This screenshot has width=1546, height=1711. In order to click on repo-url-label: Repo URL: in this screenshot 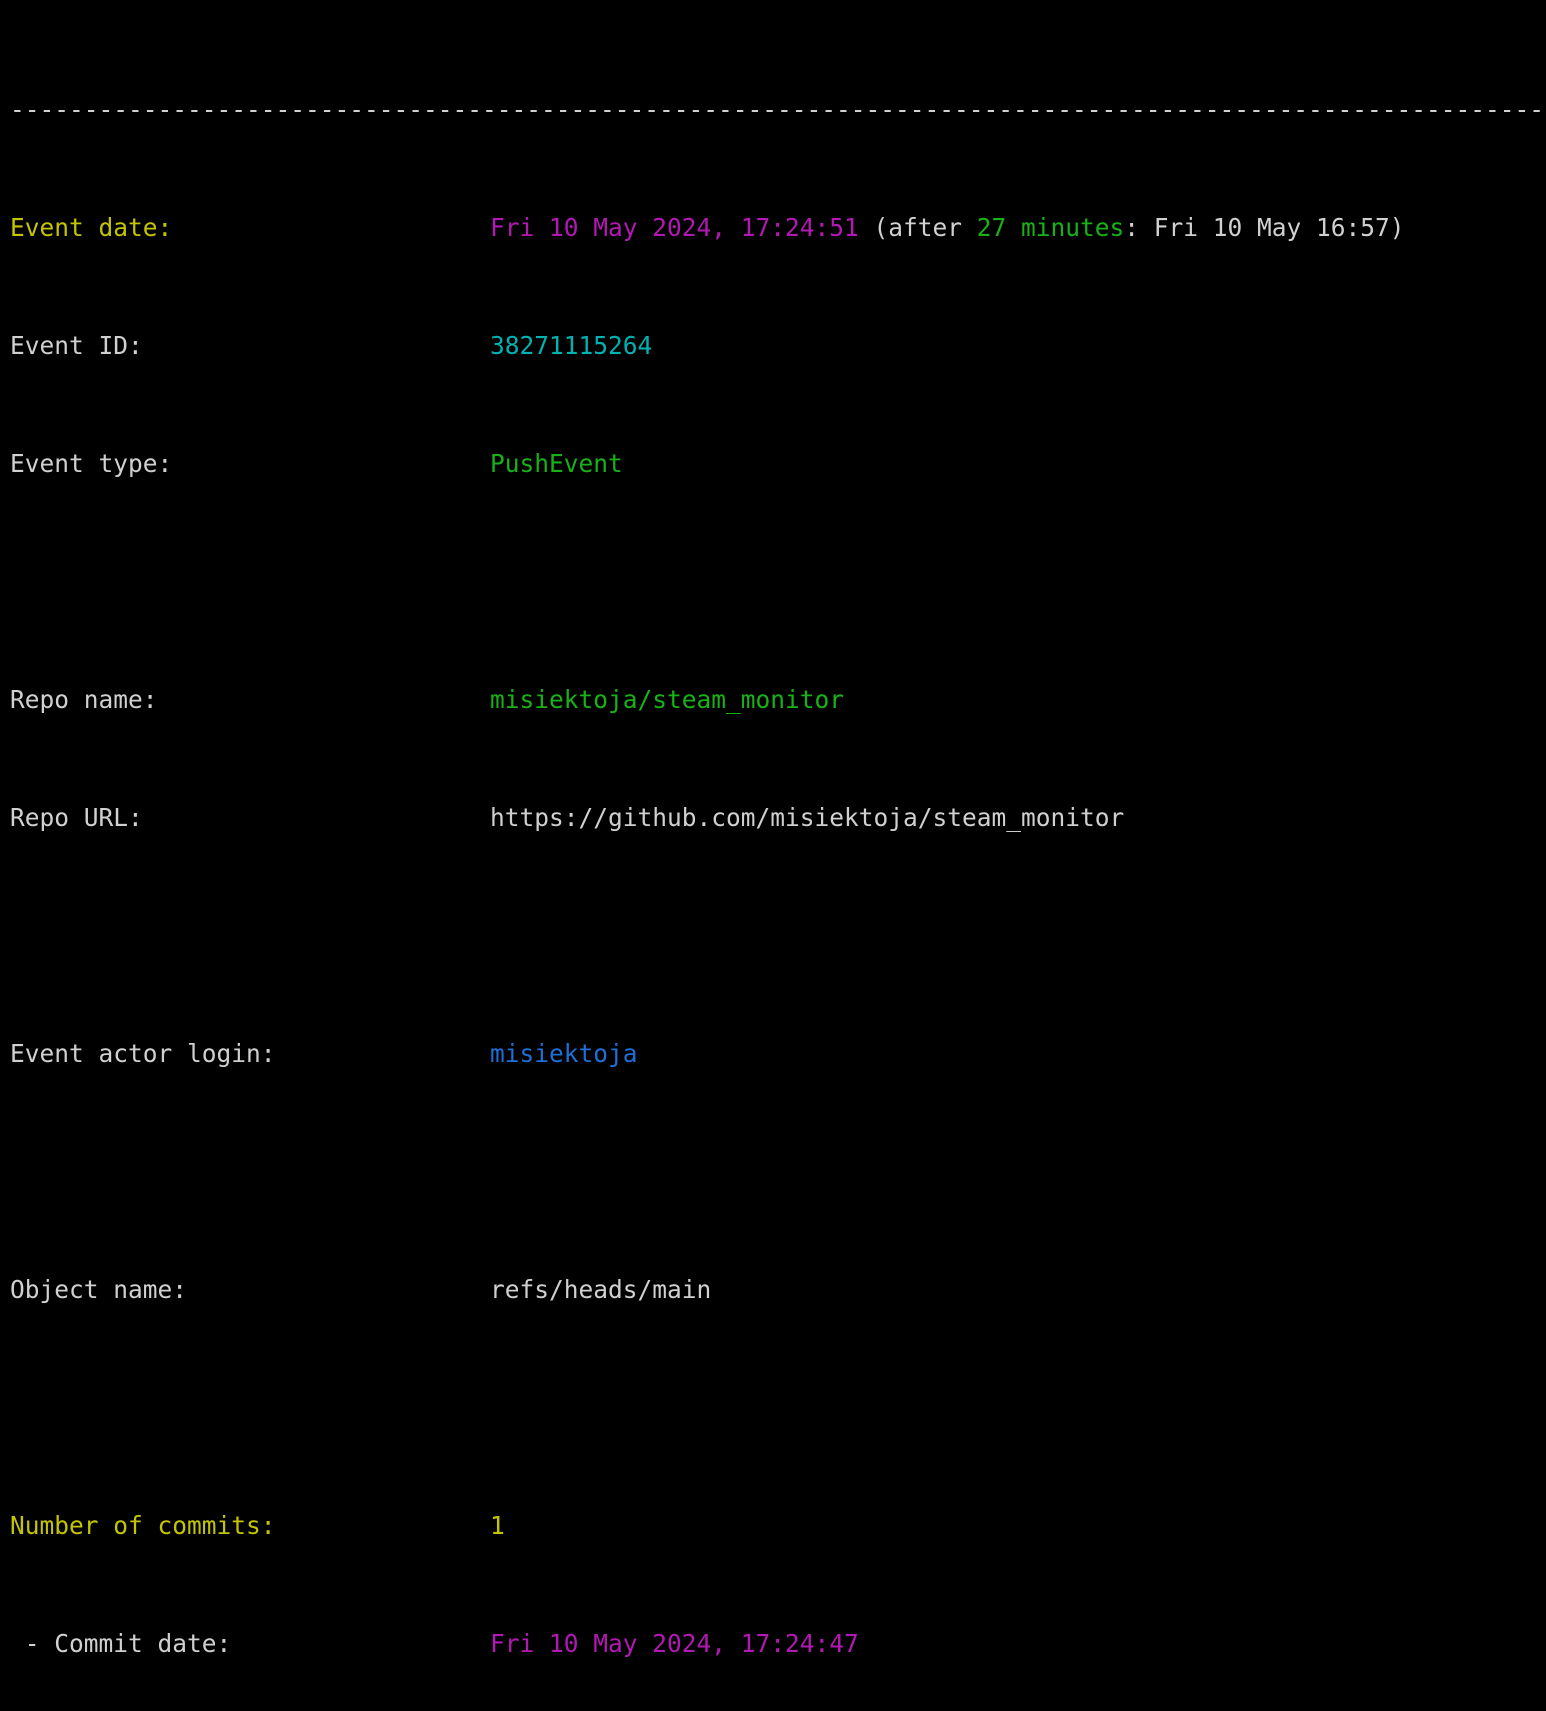, I will do `click(76, 817)`.